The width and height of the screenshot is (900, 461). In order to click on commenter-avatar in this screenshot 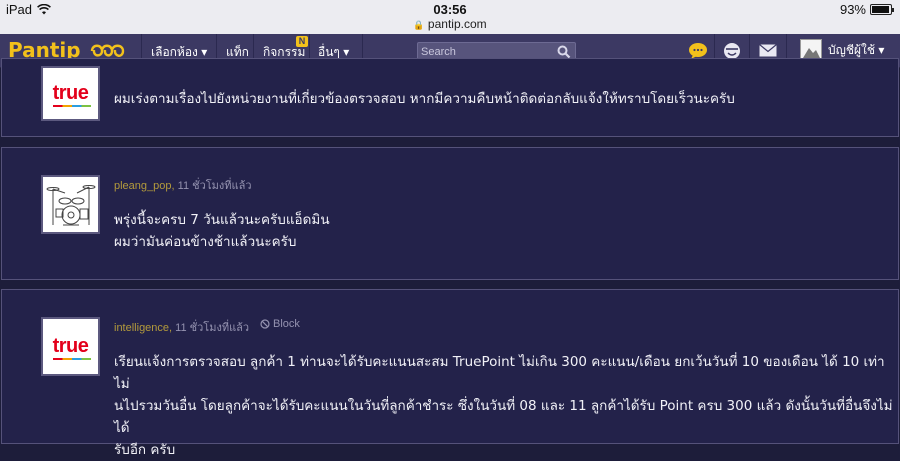, I will do `click(70, 204)`.